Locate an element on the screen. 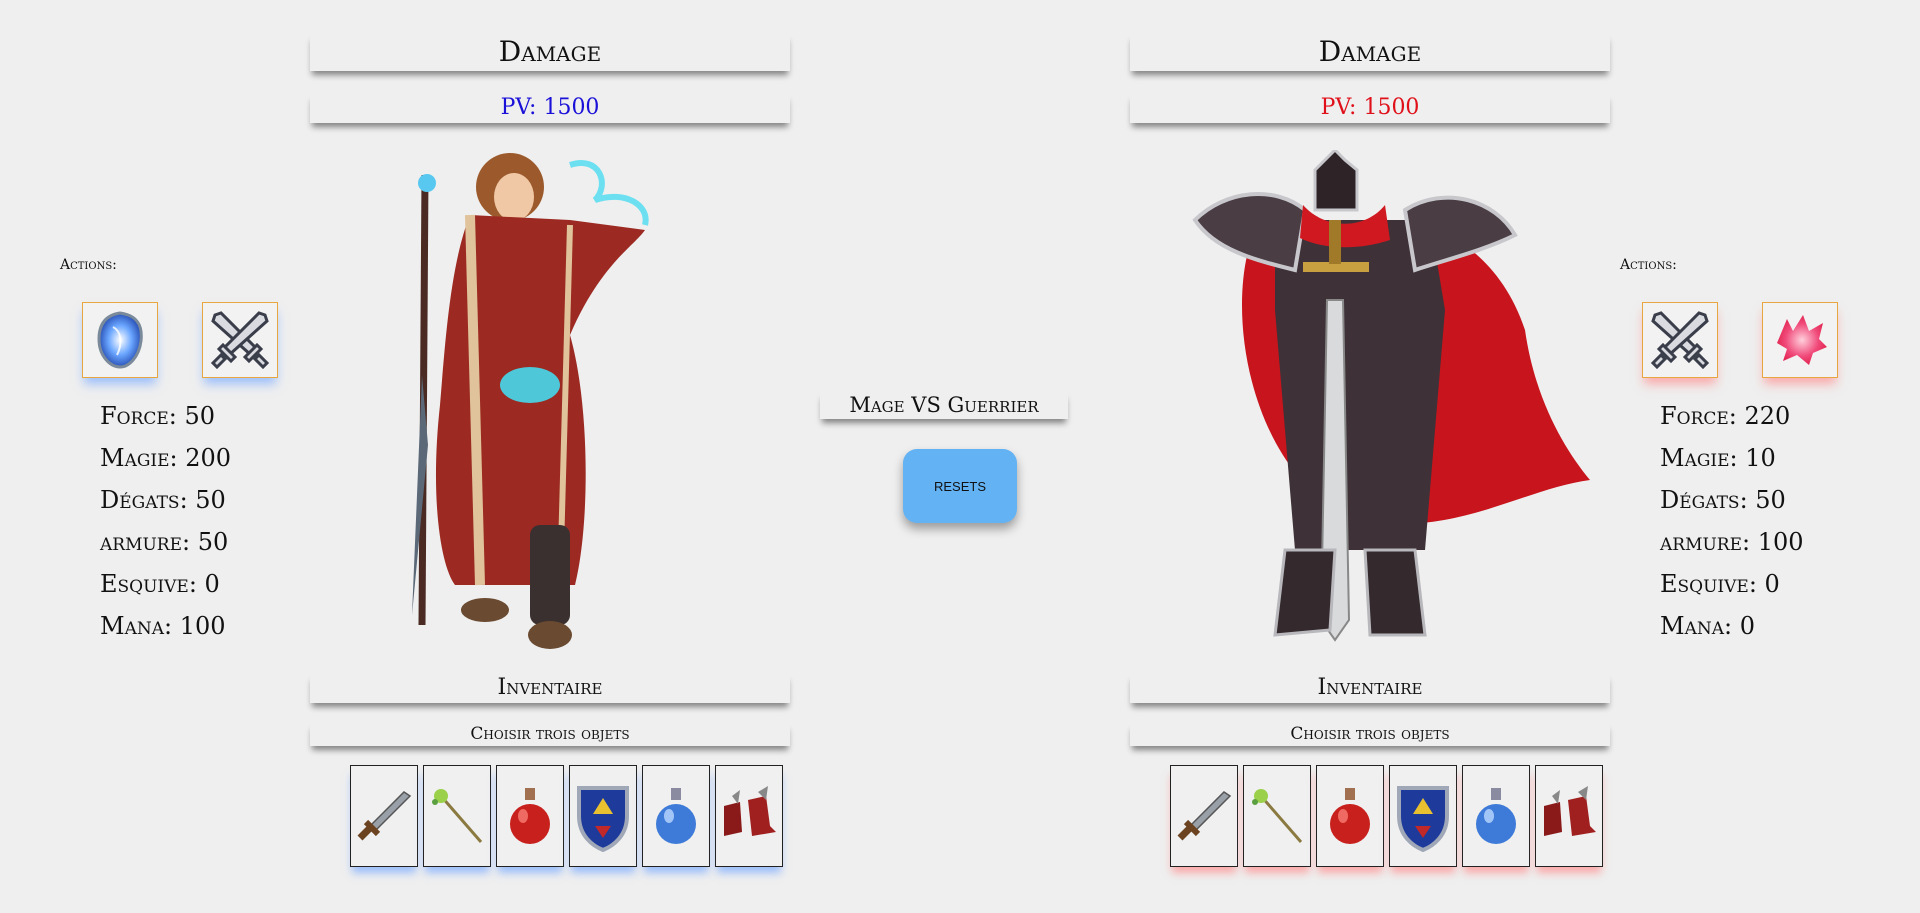  right-inventory-title: Inventaire is located at coordinates (1370, 688).